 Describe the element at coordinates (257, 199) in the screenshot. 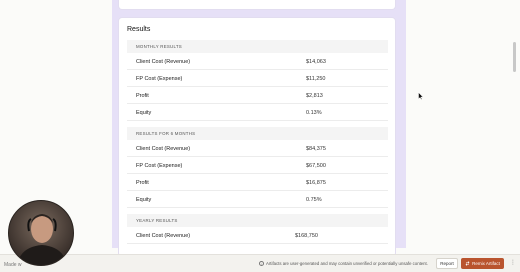

I see `table-row: Equity 0.75%` at that location.